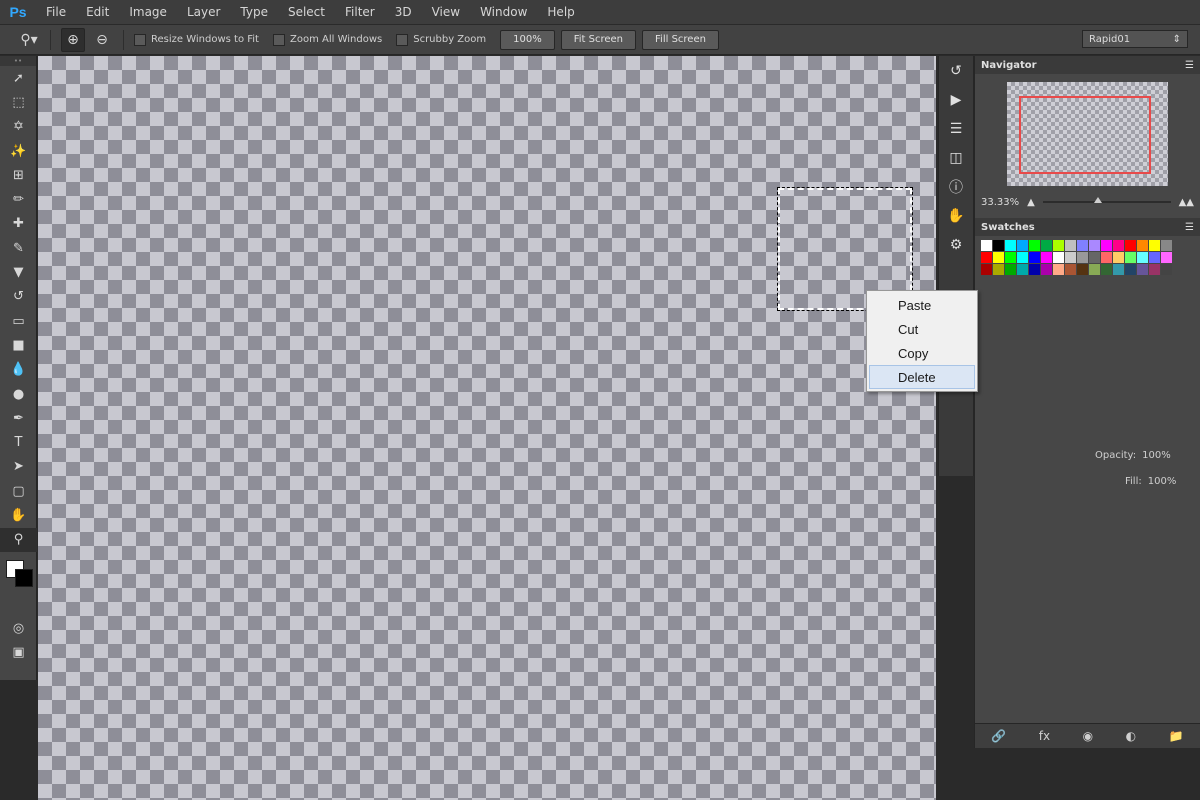  I want to click on navigator-view-rect, so click(1085, 135).